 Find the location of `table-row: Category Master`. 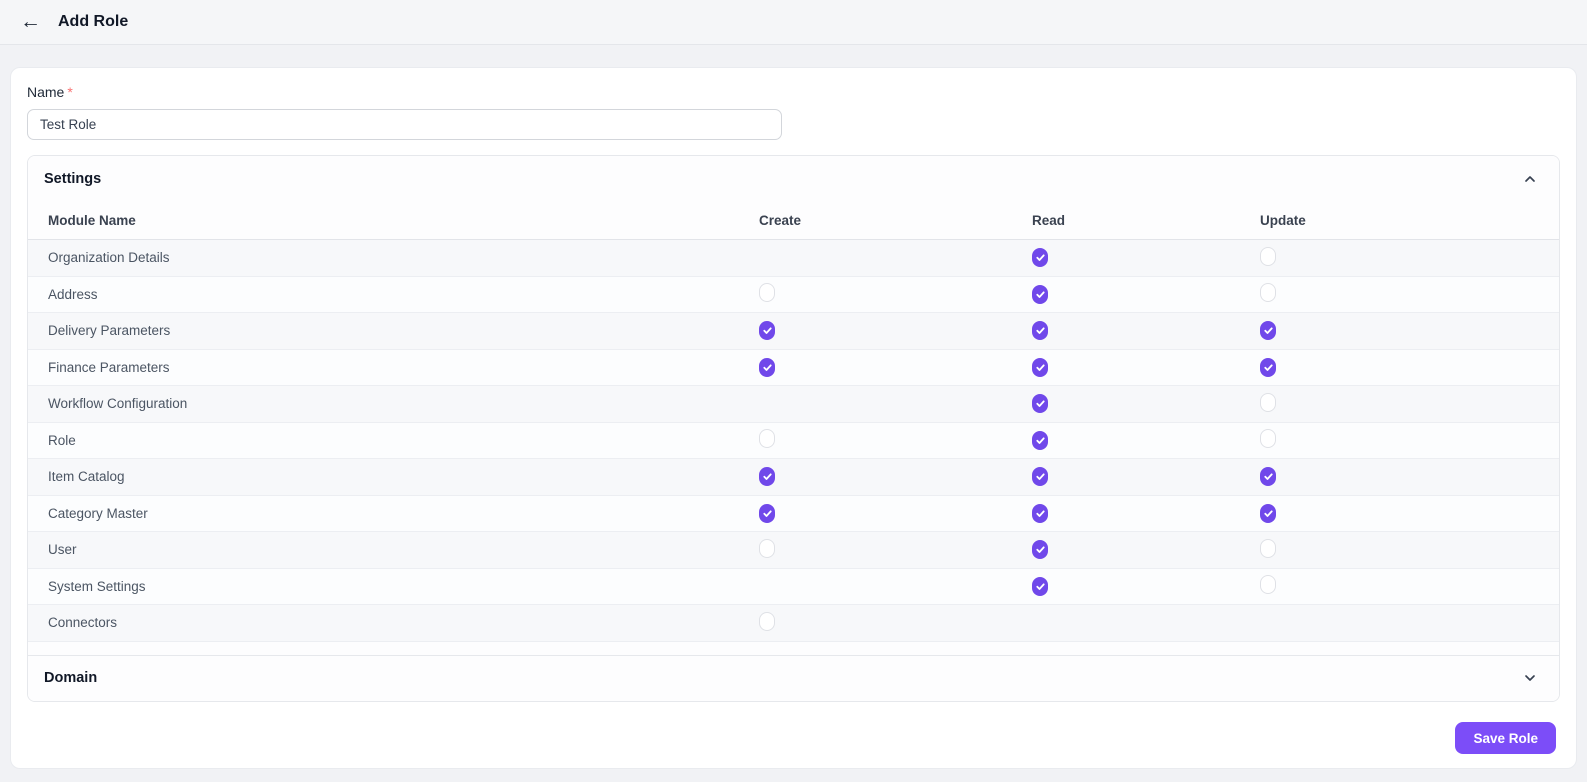

table-row: Category Master is located at coordinates (793, 513).